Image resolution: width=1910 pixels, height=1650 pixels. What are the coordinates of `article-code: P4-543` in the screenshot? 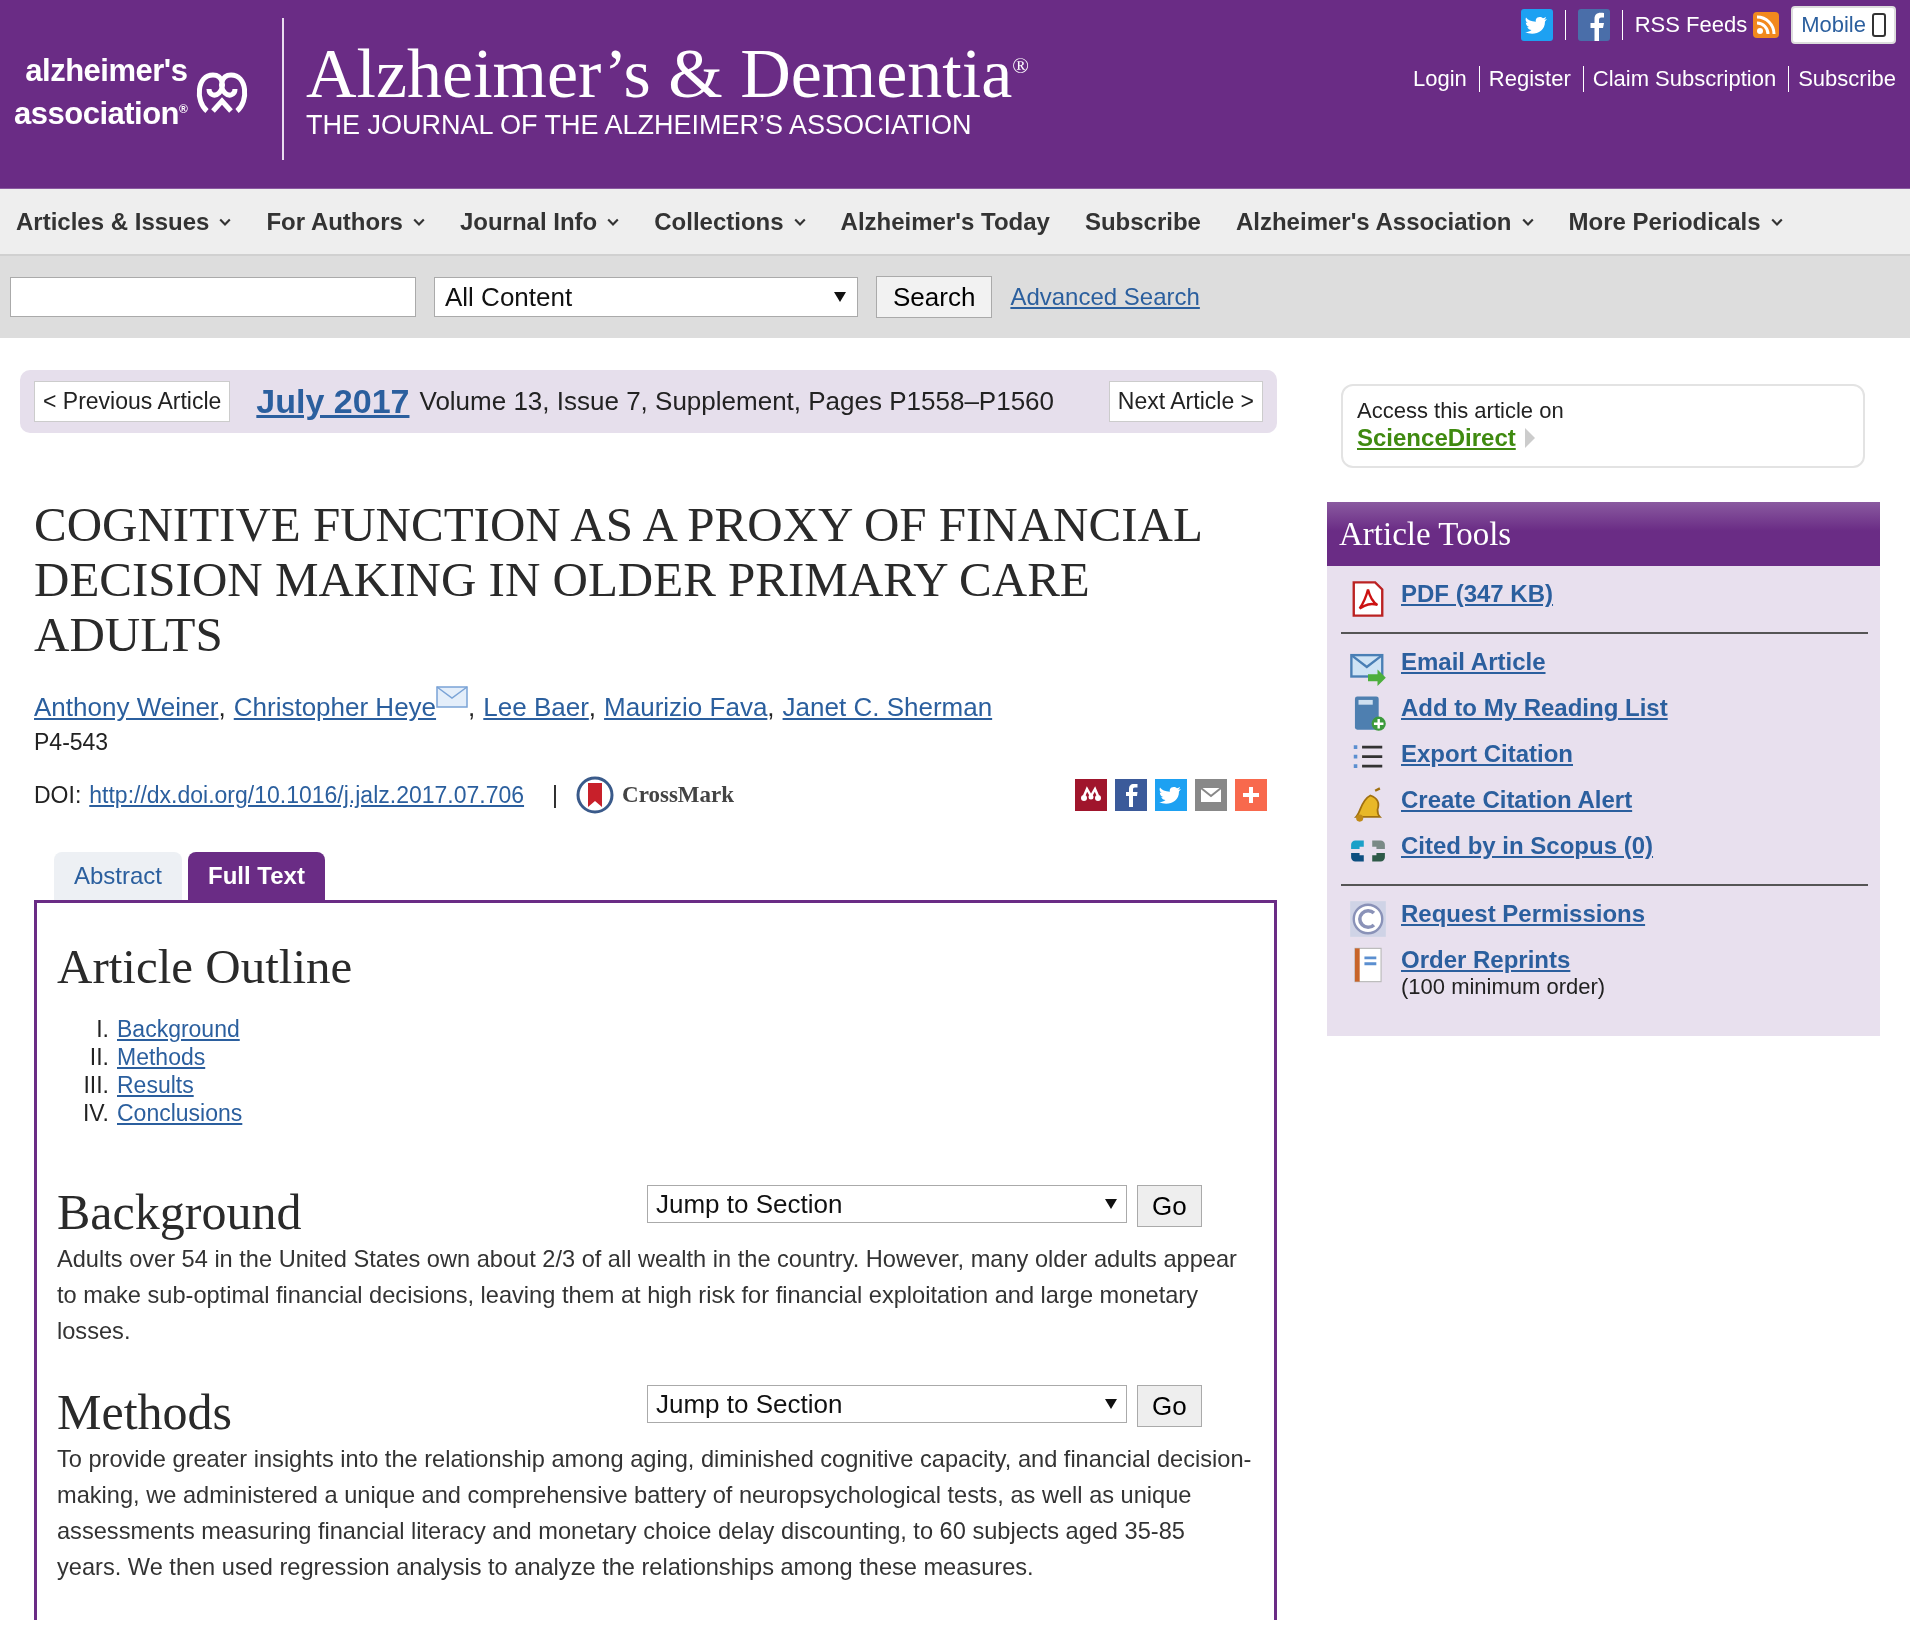 It's located at (72, 742).